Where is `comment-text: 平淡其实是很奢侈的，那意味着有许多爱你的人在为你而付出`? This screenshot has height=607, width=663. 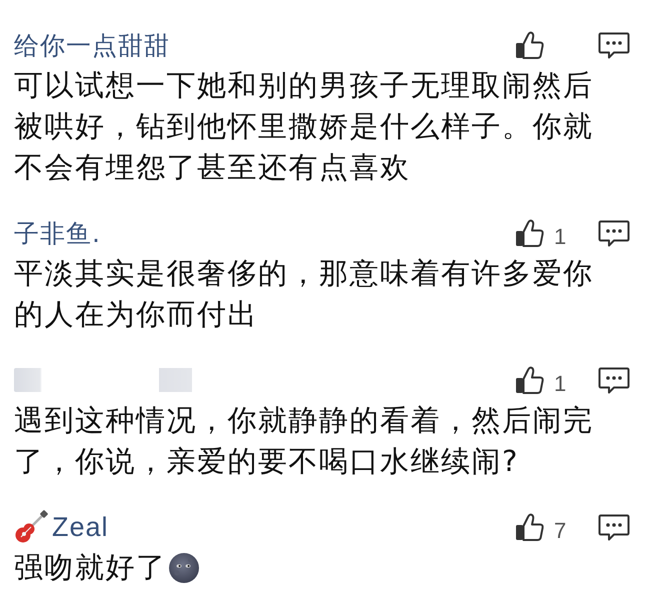 comment-text: 平淡其实是很奢侈的，那意味着有许多爱你的人在为你而付出 is located at coordinates (304, 294).